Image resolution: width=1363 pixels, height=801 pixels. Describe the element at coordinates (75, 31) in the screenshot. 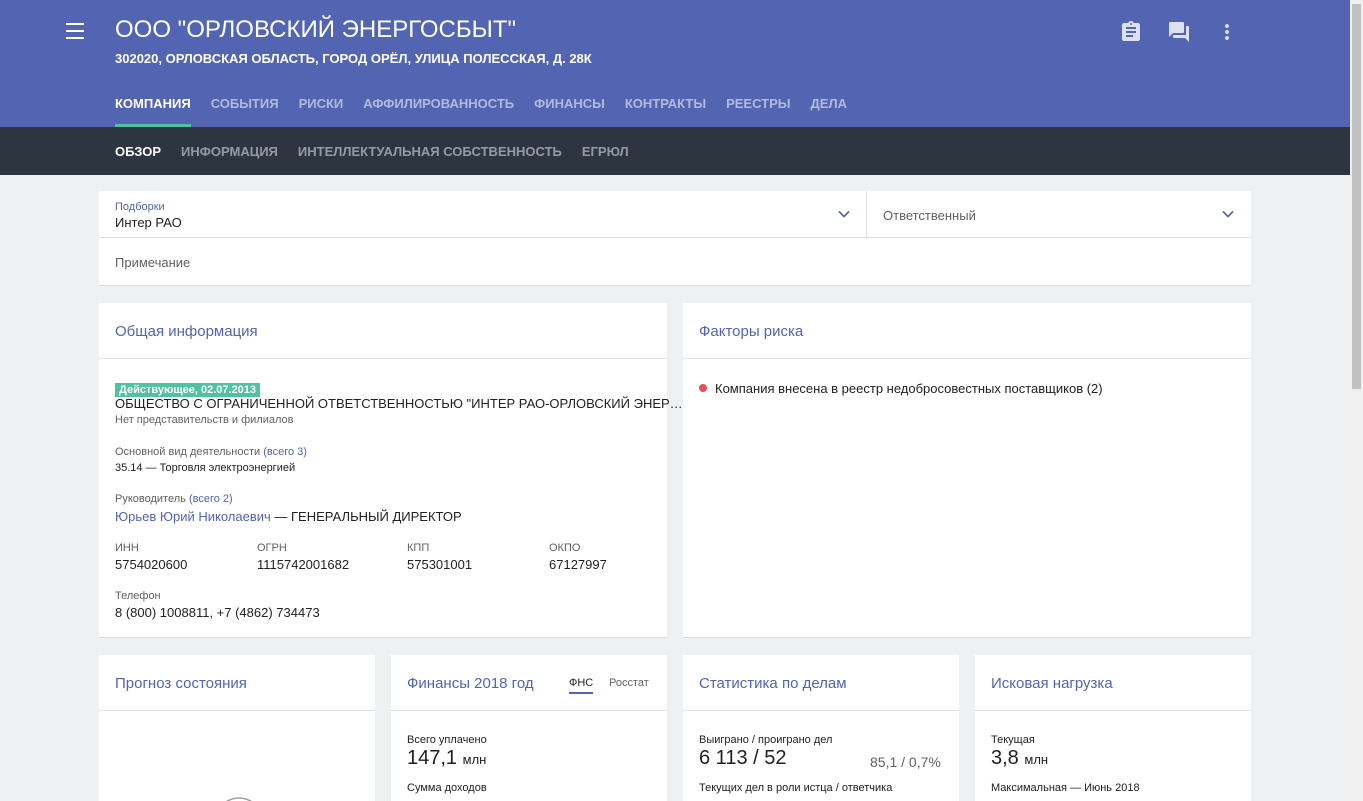

I see `menu-icon` at that location.